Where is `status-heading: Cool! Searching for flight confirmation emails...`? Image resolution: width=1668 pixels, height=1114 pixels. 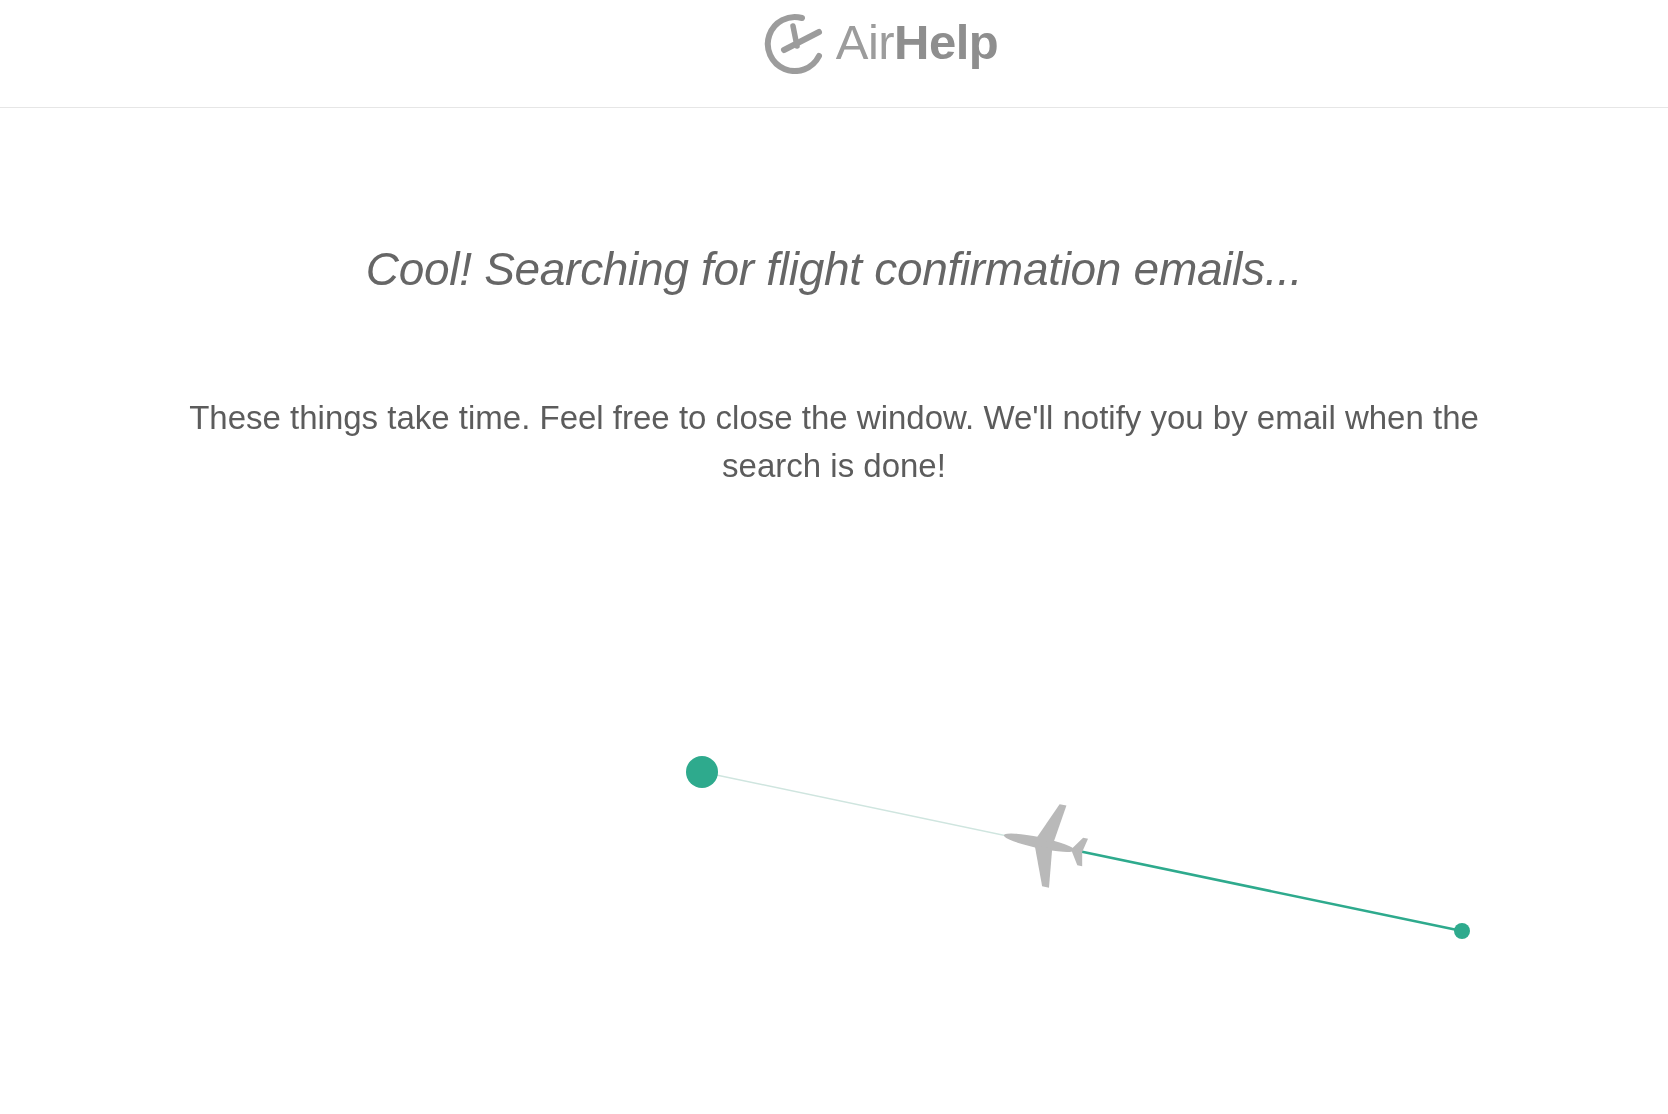 status-heading: Cool! Searching for flight confirmation emails... is located at coordinates (834, 269).